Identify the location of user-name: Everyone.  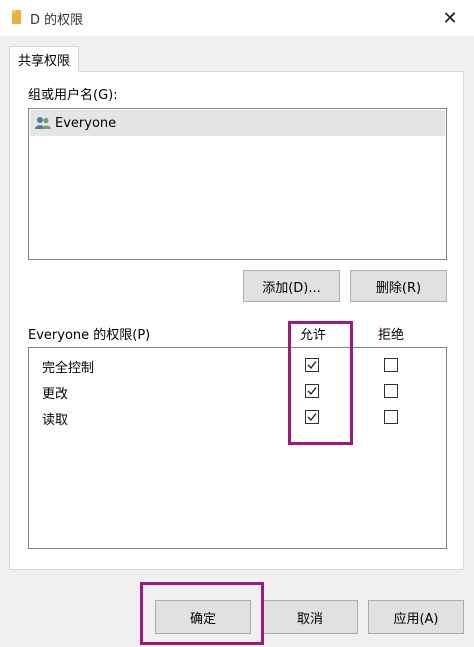
(86, 123).